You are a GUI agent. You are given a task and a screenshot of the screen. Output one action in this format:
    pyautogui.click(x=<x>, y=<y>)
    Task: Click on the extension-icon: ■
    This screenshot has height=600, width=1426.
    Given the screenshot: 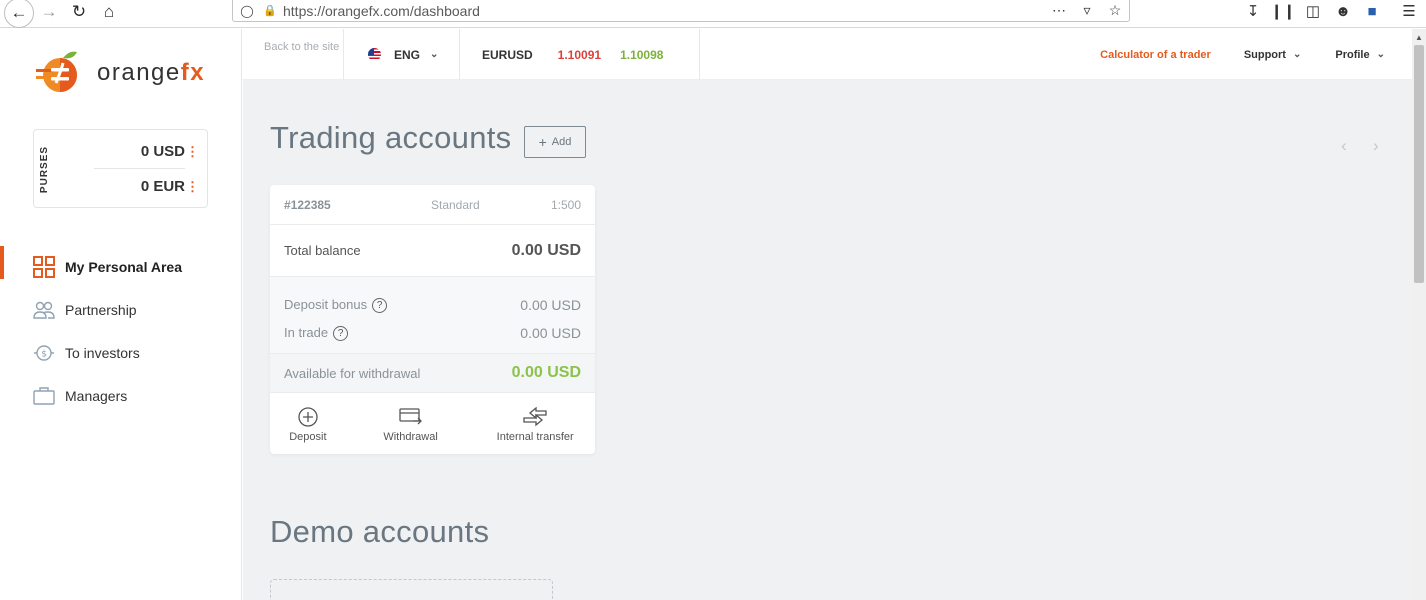 What is the action you would take?
    pyautogui.click(x=1372, y=11)
    